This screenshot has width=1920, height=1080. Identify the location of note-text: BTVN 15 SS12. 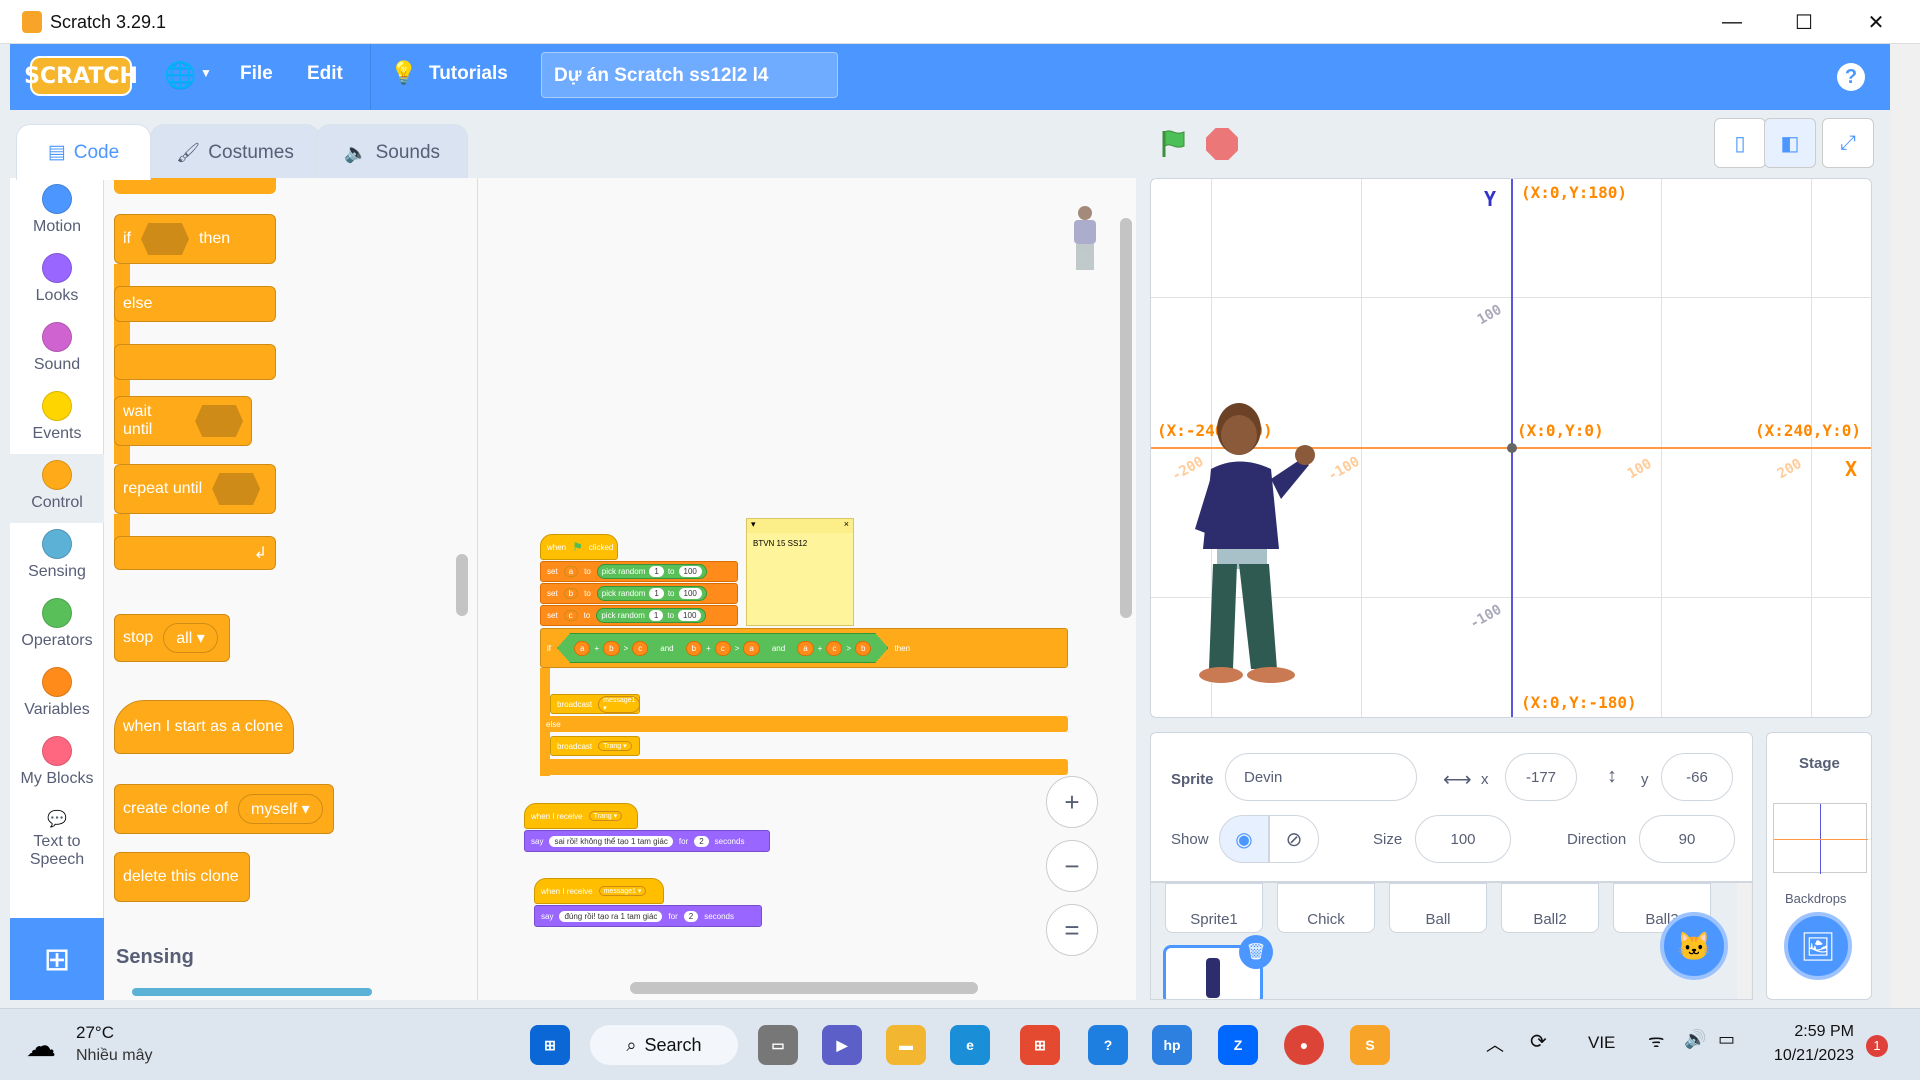
(800, 543).